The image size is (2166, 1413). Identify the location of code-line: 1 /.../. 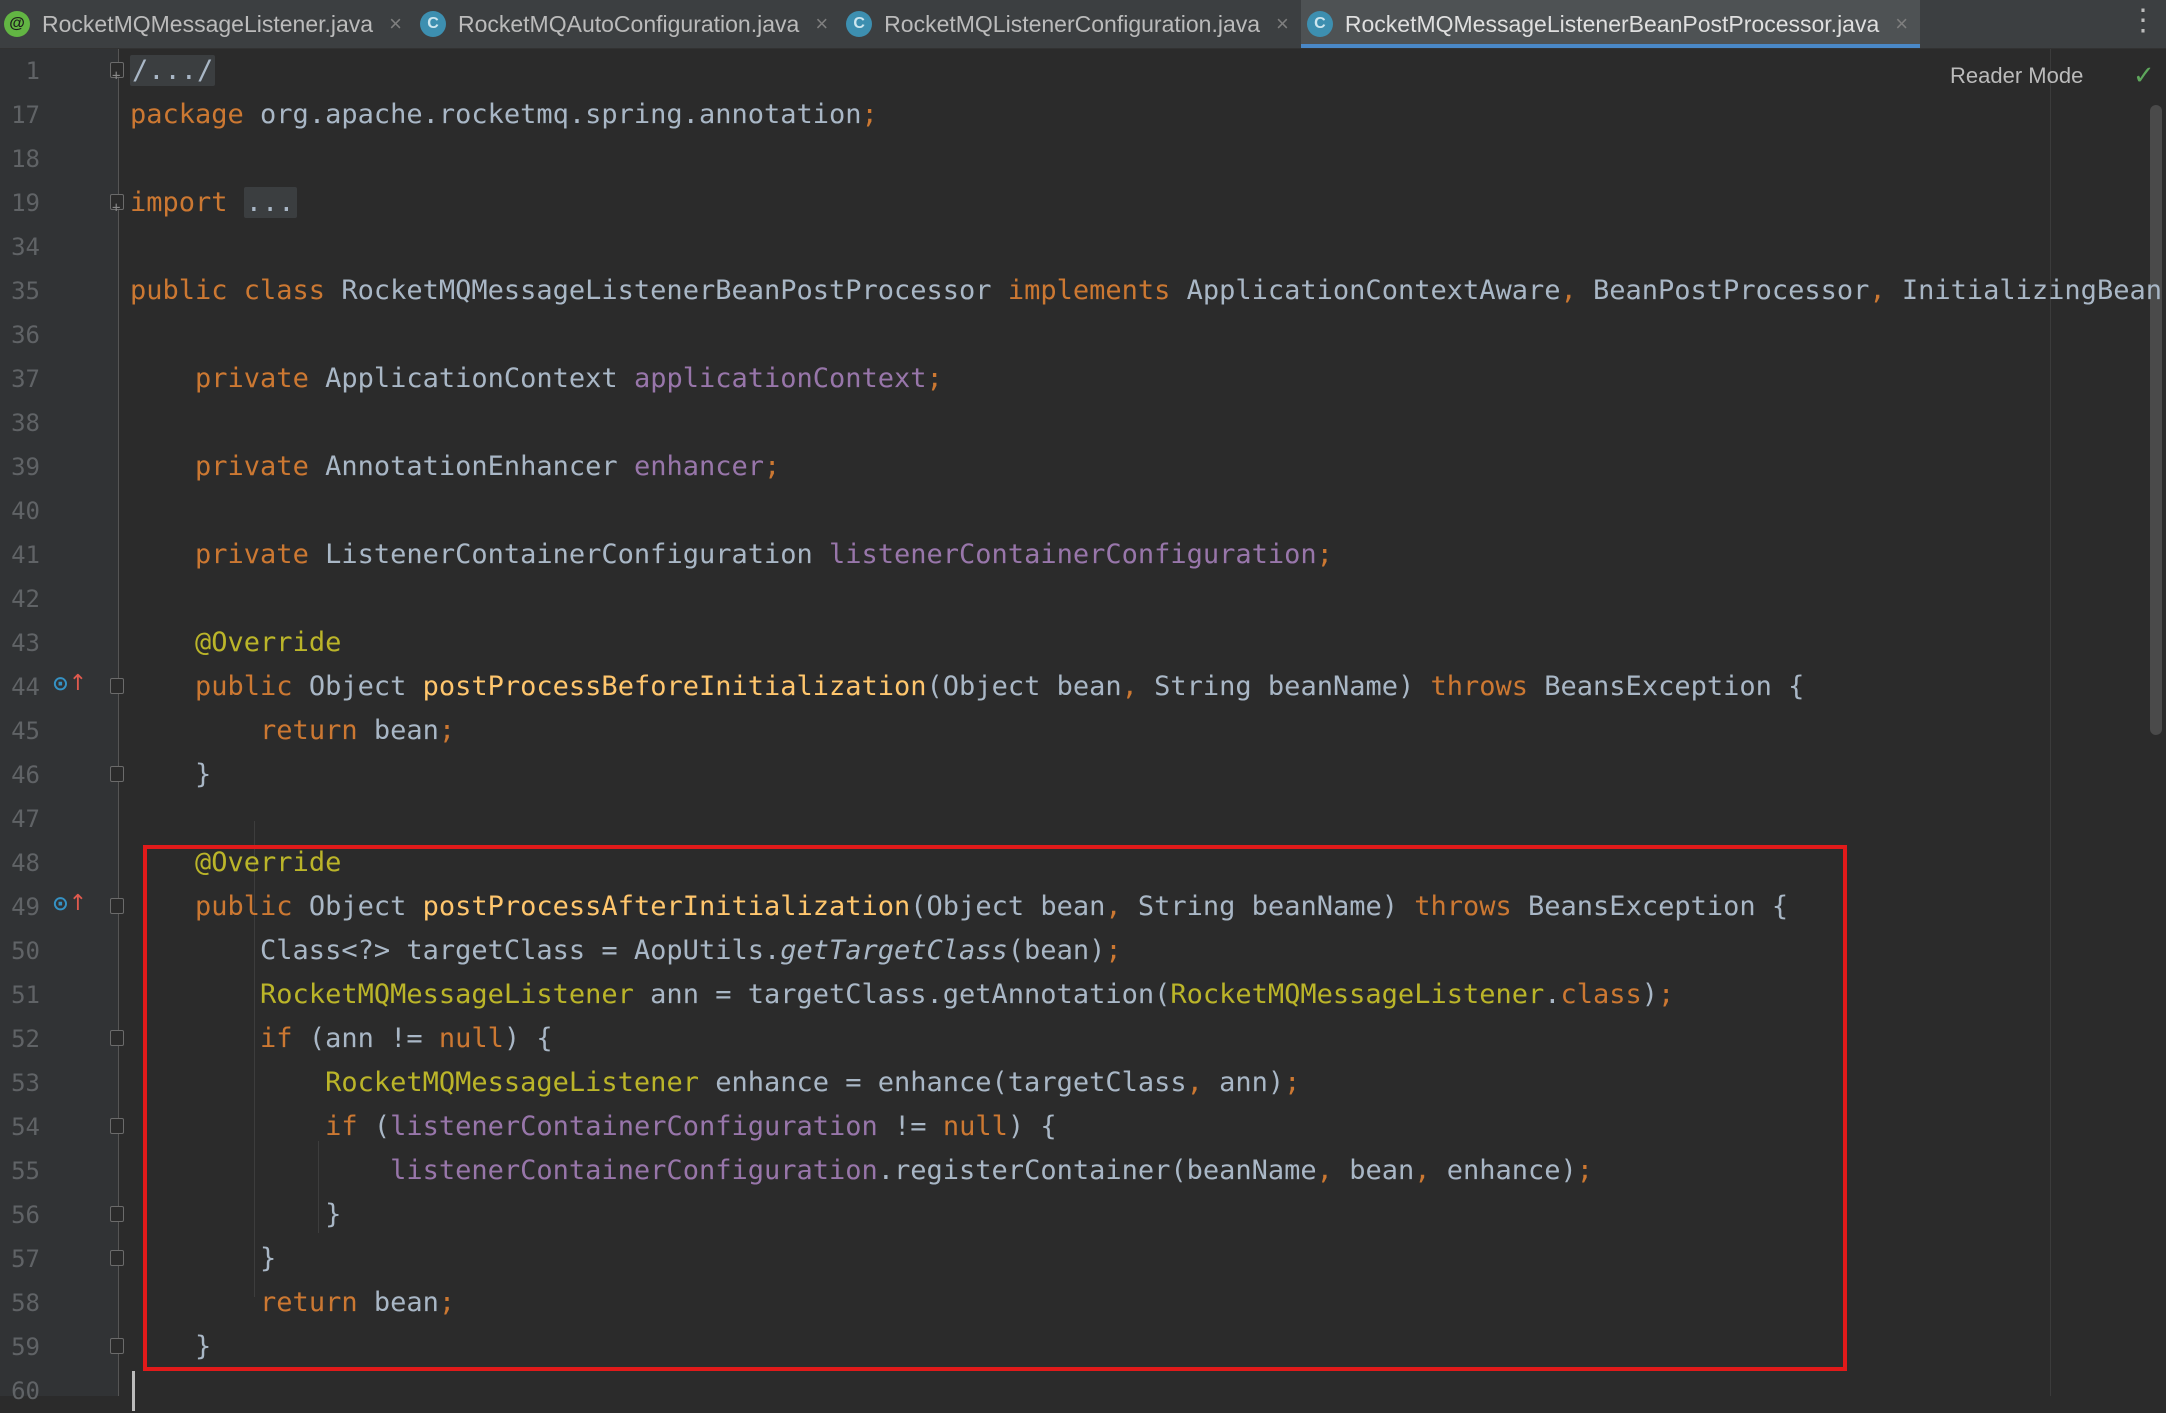
(1075, 73).